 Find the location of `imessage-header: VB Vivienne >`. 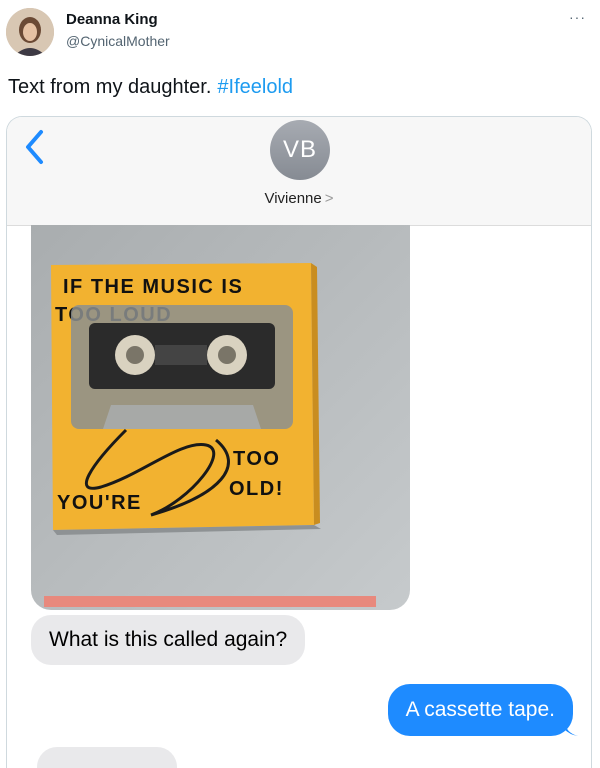

imessage-header: VB Vivienne > is located at coordinates (299, 171).